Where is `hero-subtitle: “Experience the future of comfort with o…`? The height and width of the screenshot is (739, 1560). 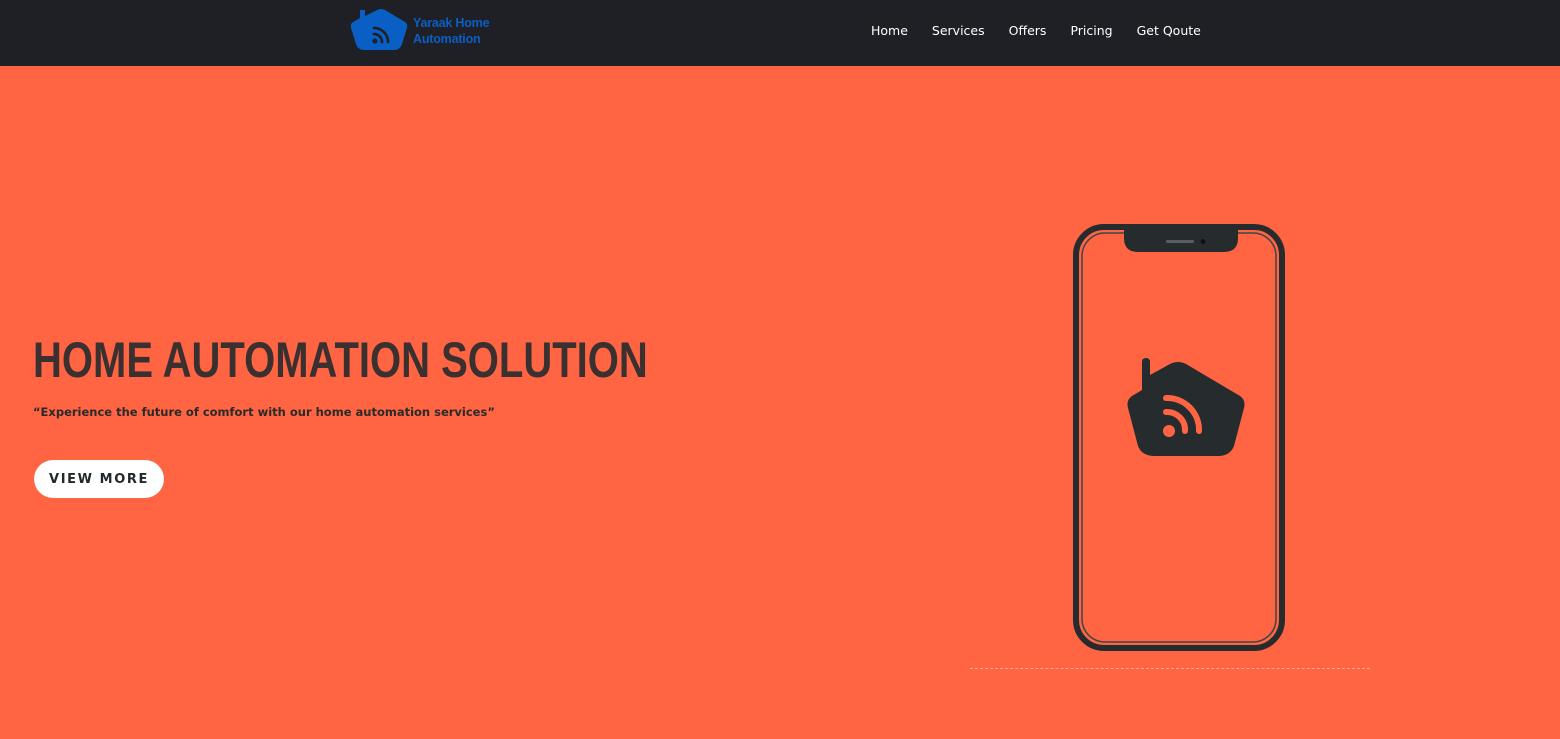 hero-subtitle: “Experience the future of comfort with o… is located at coordinates (264, 412).